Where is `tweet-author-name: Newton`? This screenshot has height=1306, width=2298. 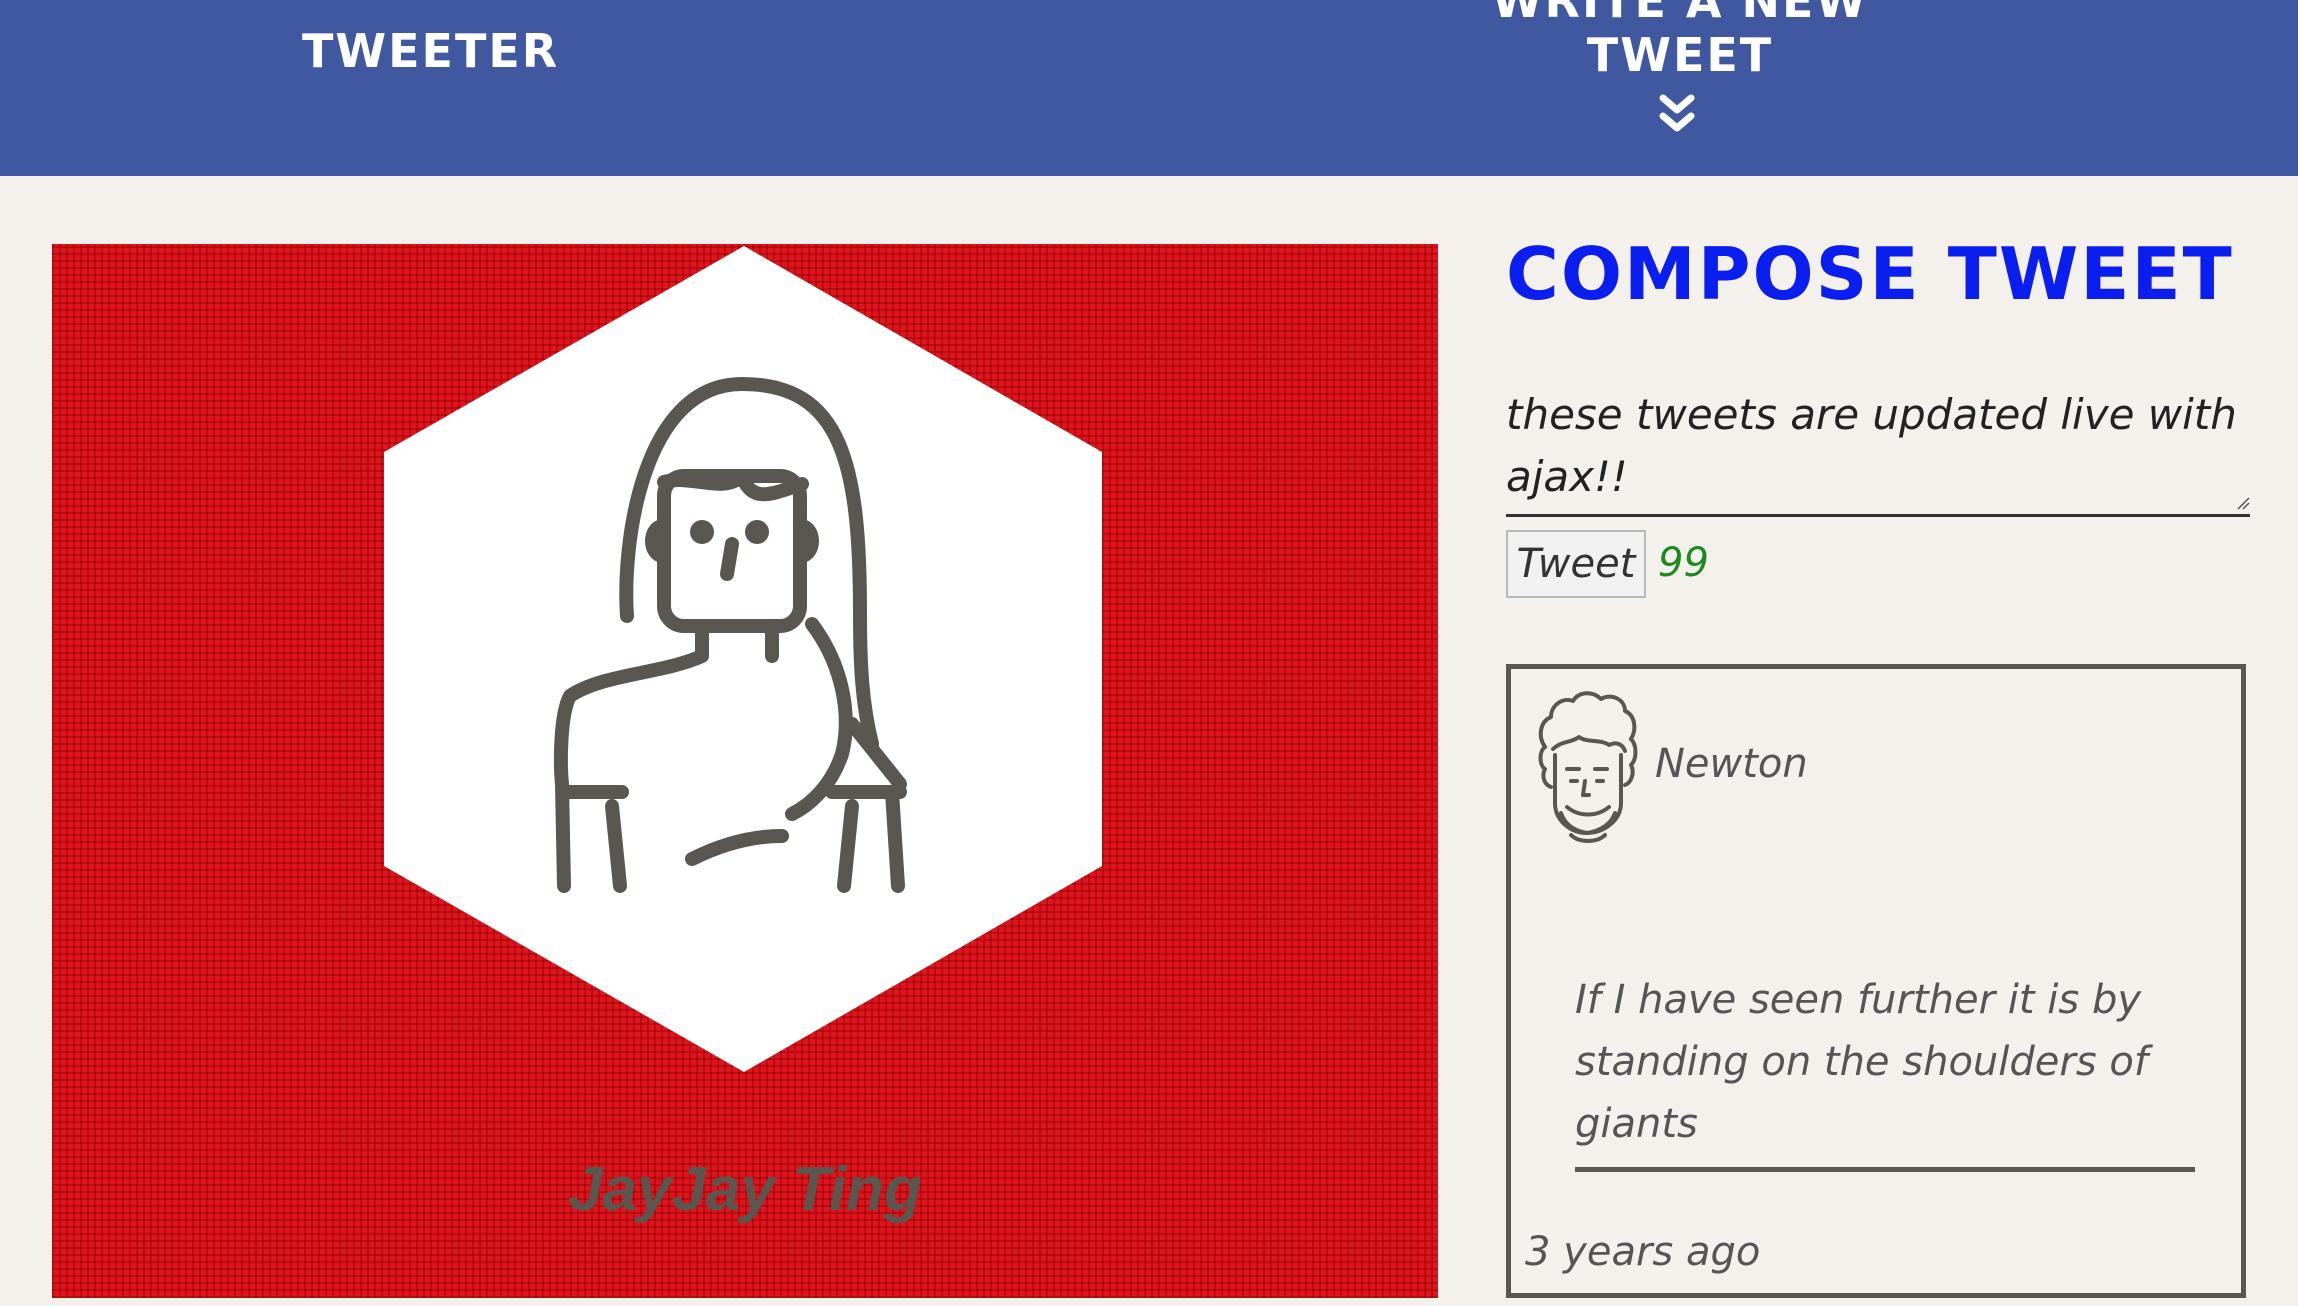 tweet-author-name: Newton is located at coordinates (1731, 764).